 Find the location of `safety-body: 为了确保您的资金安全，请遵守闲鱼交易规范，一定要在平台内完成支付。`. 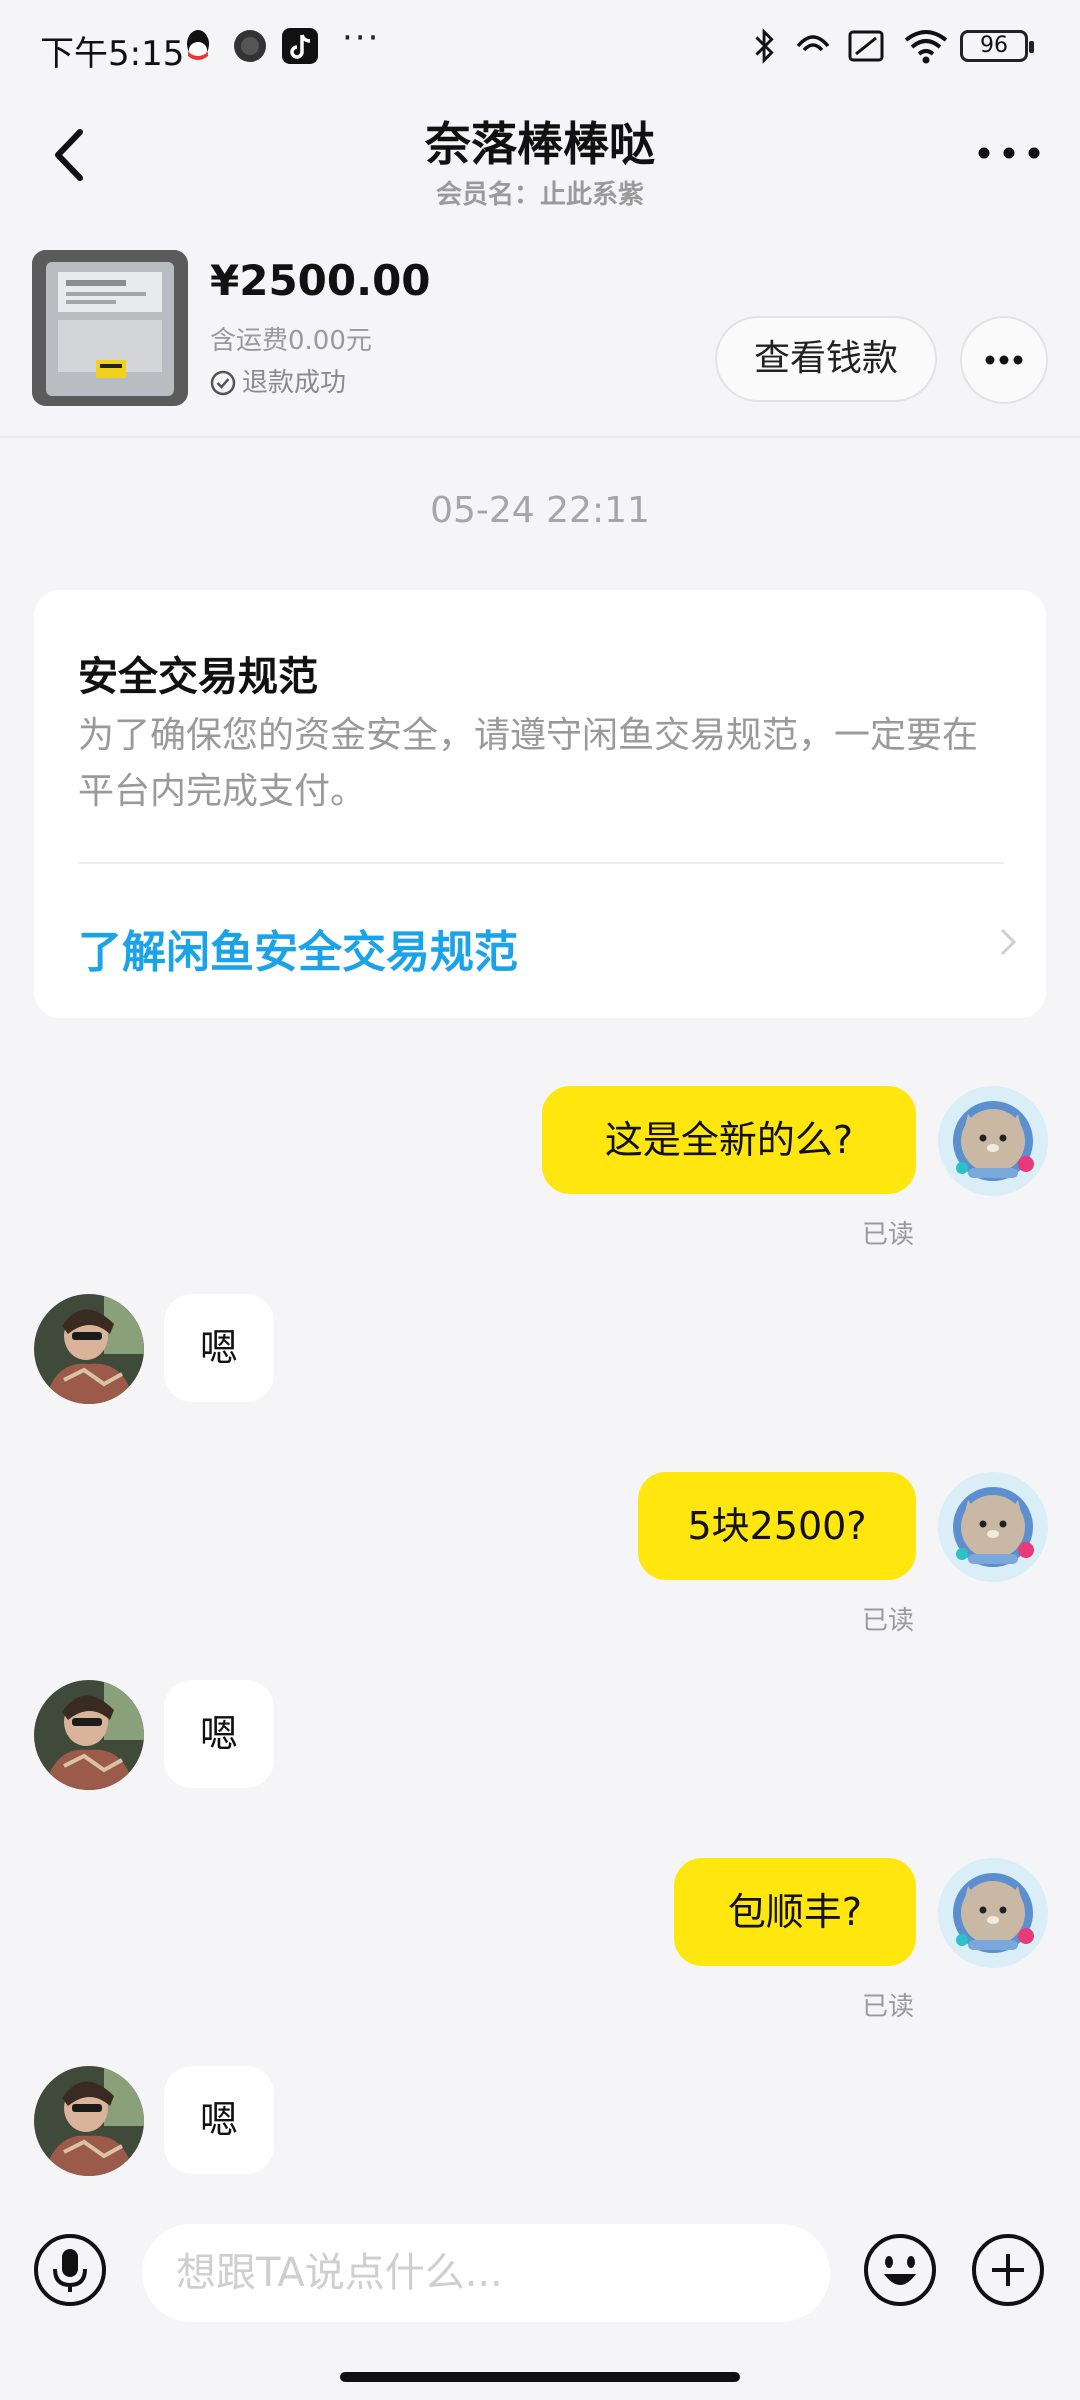

safety-body: 为了确保您的资金安全，请遵守闲鱼交易规范，一定要在平台内完成支付。 is located at coordinates (528, 763).